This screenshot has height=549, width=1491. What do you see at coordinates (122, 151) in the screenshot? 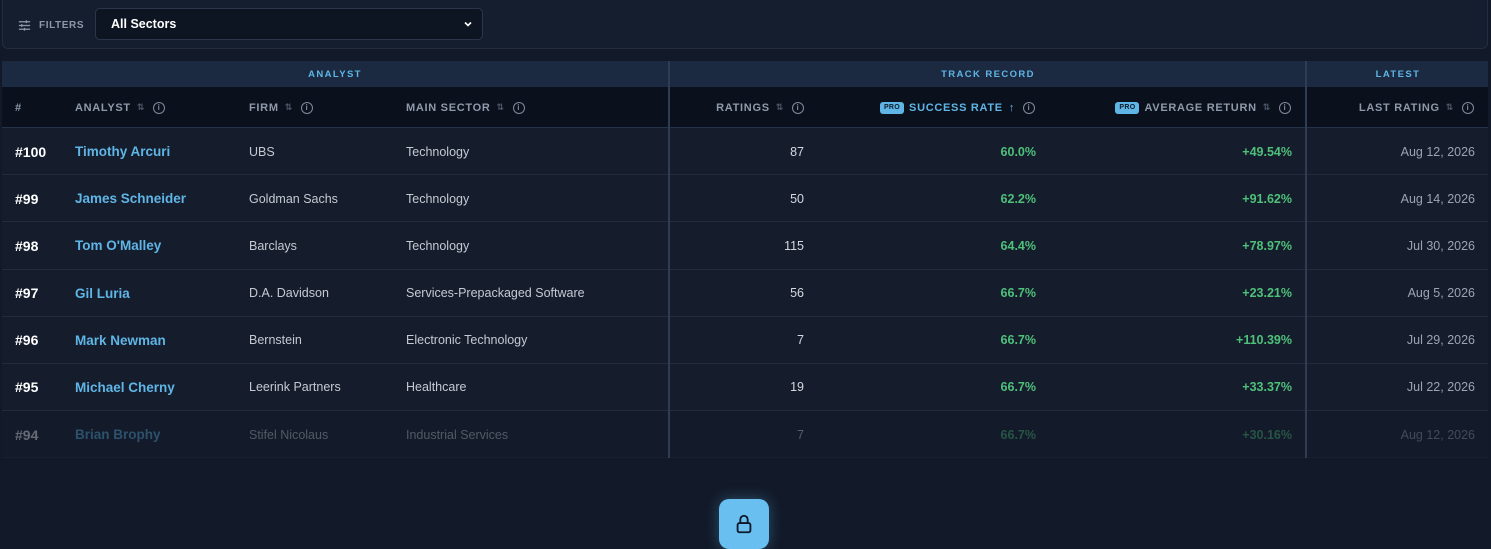
I see `analyst-link: Timothy Arcuri` at bounding box center [122, 151].